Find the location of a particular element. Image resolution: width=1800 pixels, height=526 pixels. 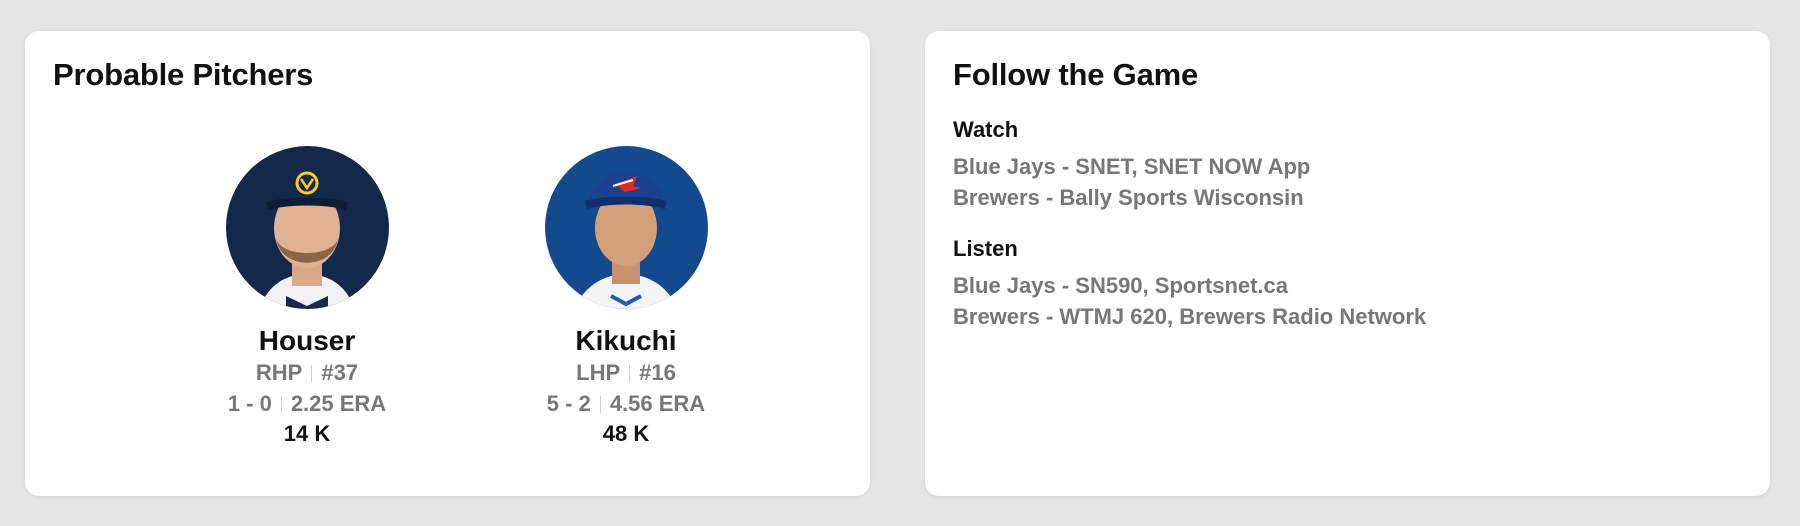

watch-line-blue-jays: Blue Jays - SNET, SNET NOW App is located at coordinates (1132, 166).